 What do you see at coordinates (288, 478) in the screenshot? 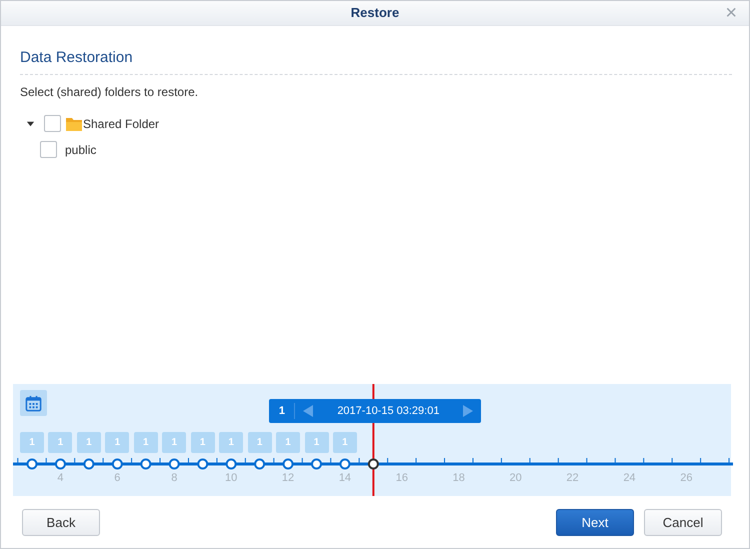
I see `axis-label: 12` at bounding box center [288, 478].